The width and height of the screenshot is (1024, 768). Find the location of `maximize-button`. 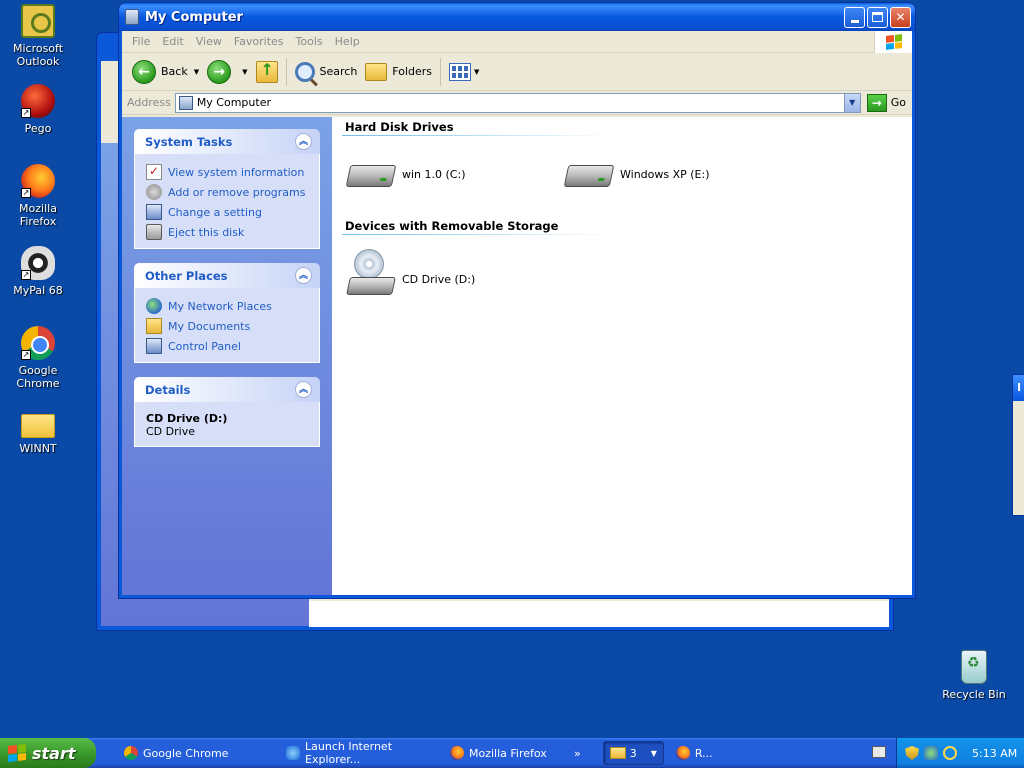

maximize-button is located at coordinates (877, 17).